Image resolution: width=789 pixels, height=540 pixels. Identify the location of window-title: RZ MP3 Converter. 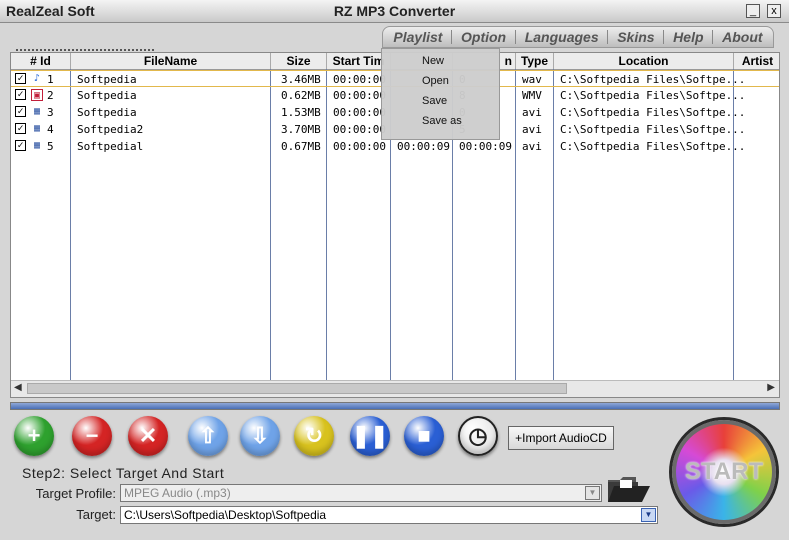
(394, 11).